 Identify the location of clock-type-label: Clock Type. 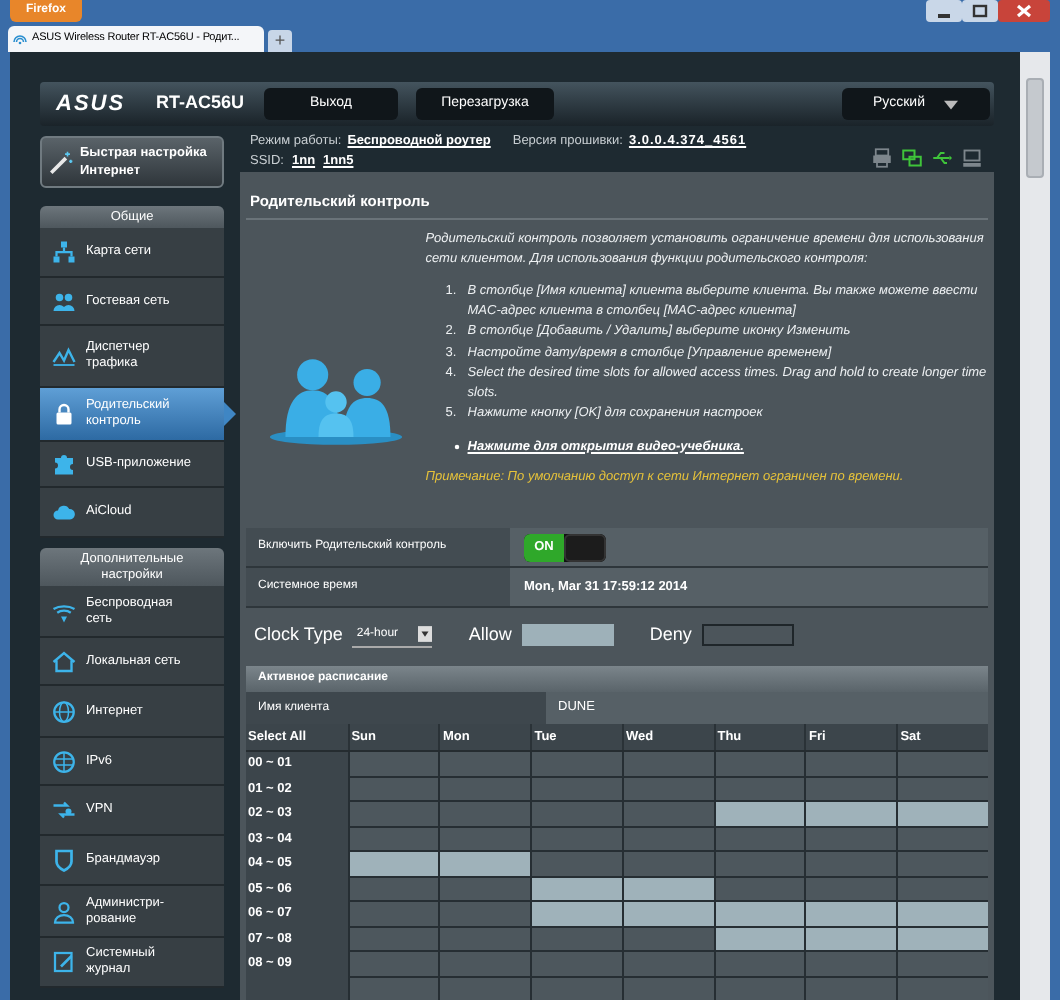
(298, 634).